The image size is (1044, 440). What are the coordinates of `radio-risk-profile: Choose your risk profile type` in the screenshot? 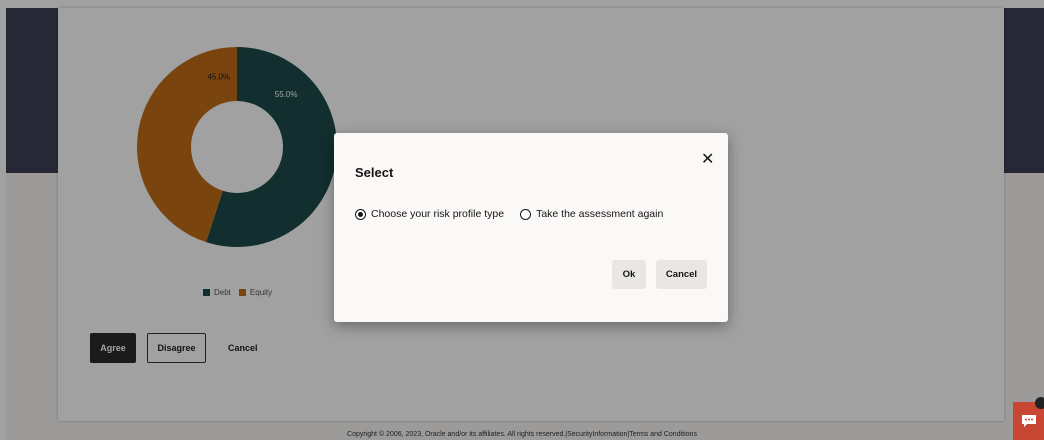 It's located at (429, 214).